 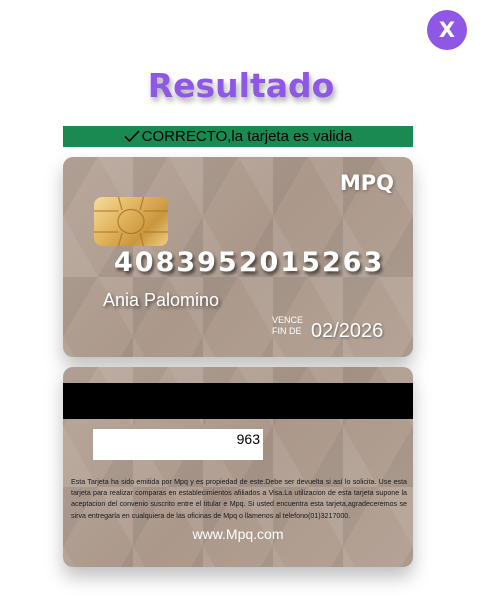 I want to click on magnetic-stripe, so click(x=238, y=401).